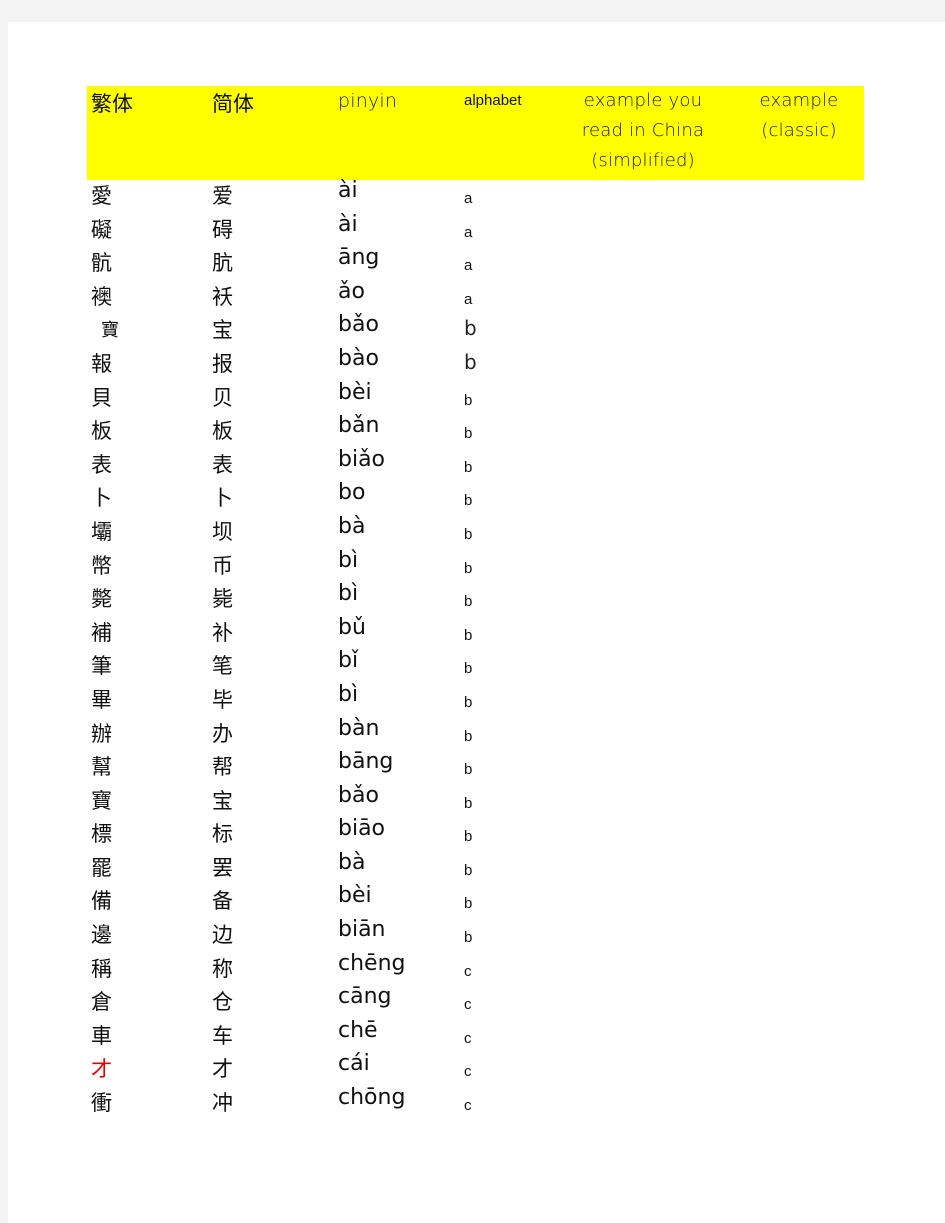  I want to click on traditional-character: 壩, so click(101, 531).